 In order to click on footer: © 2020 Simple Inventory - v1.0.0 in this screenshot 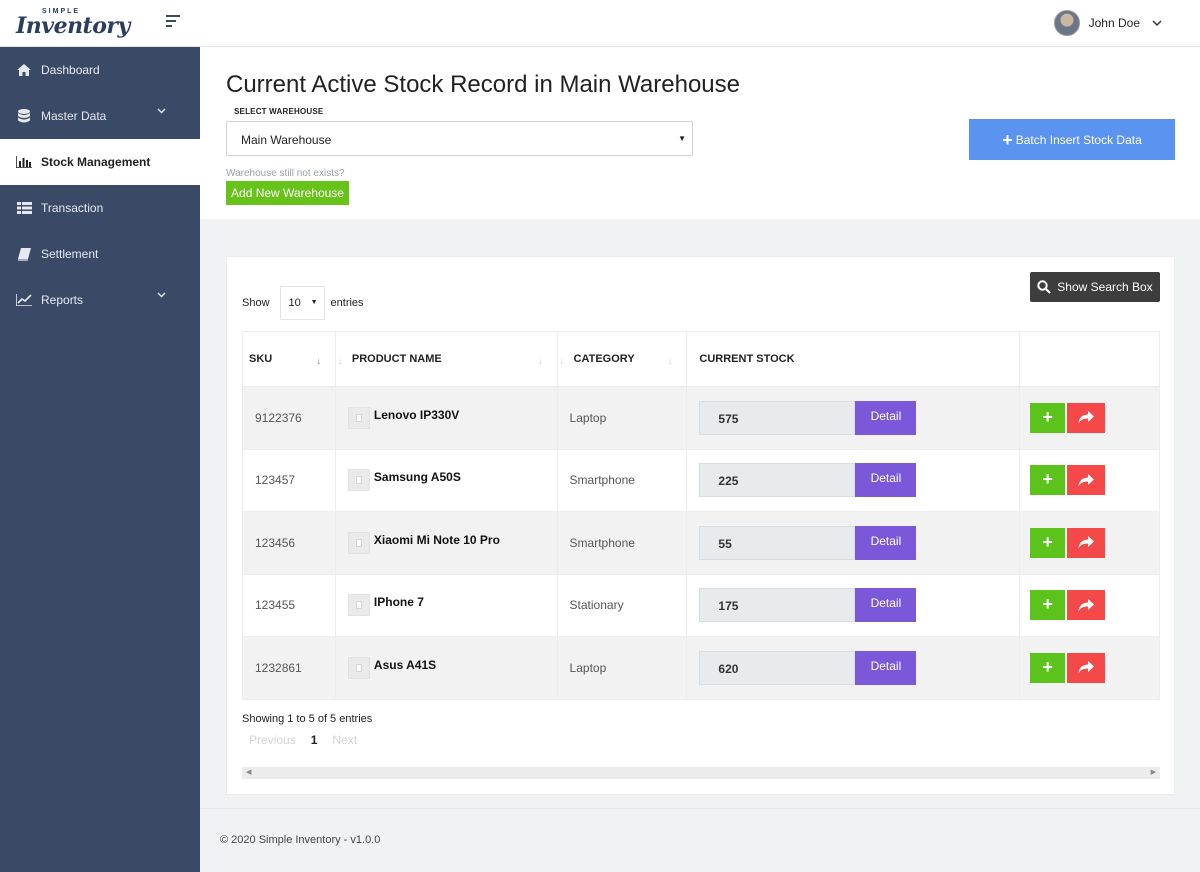, I will do `click(700, 840)`.